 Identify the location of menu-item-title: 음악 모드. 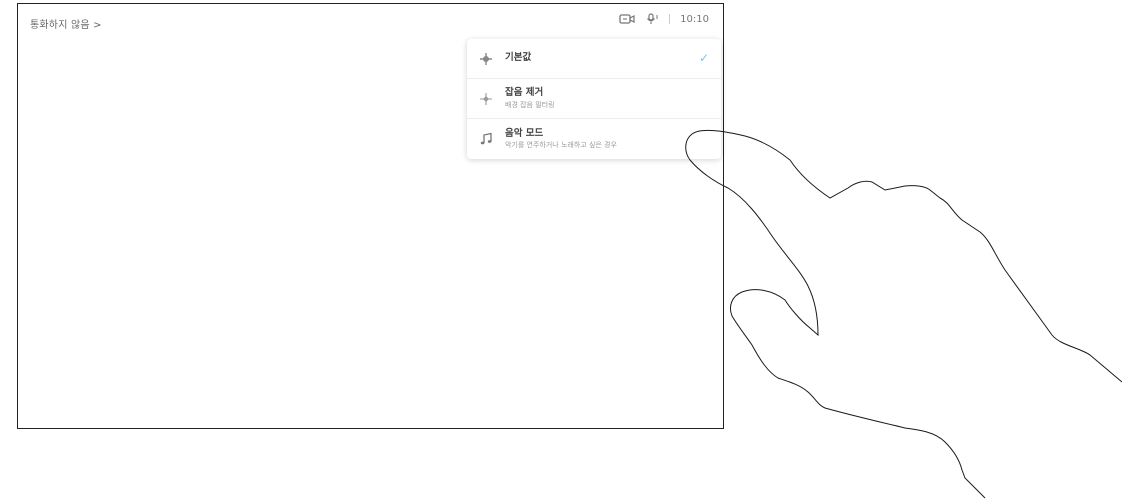
(524, 133).